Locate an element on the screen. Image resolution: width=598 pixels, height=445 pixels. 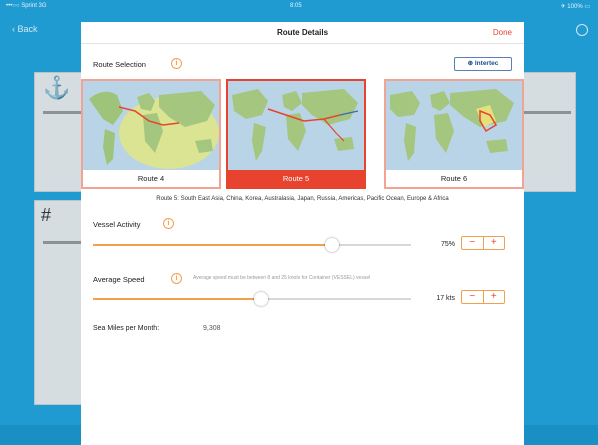
sea-miles-label: Sea Miles per Month: is located at coordinates (126, 328).